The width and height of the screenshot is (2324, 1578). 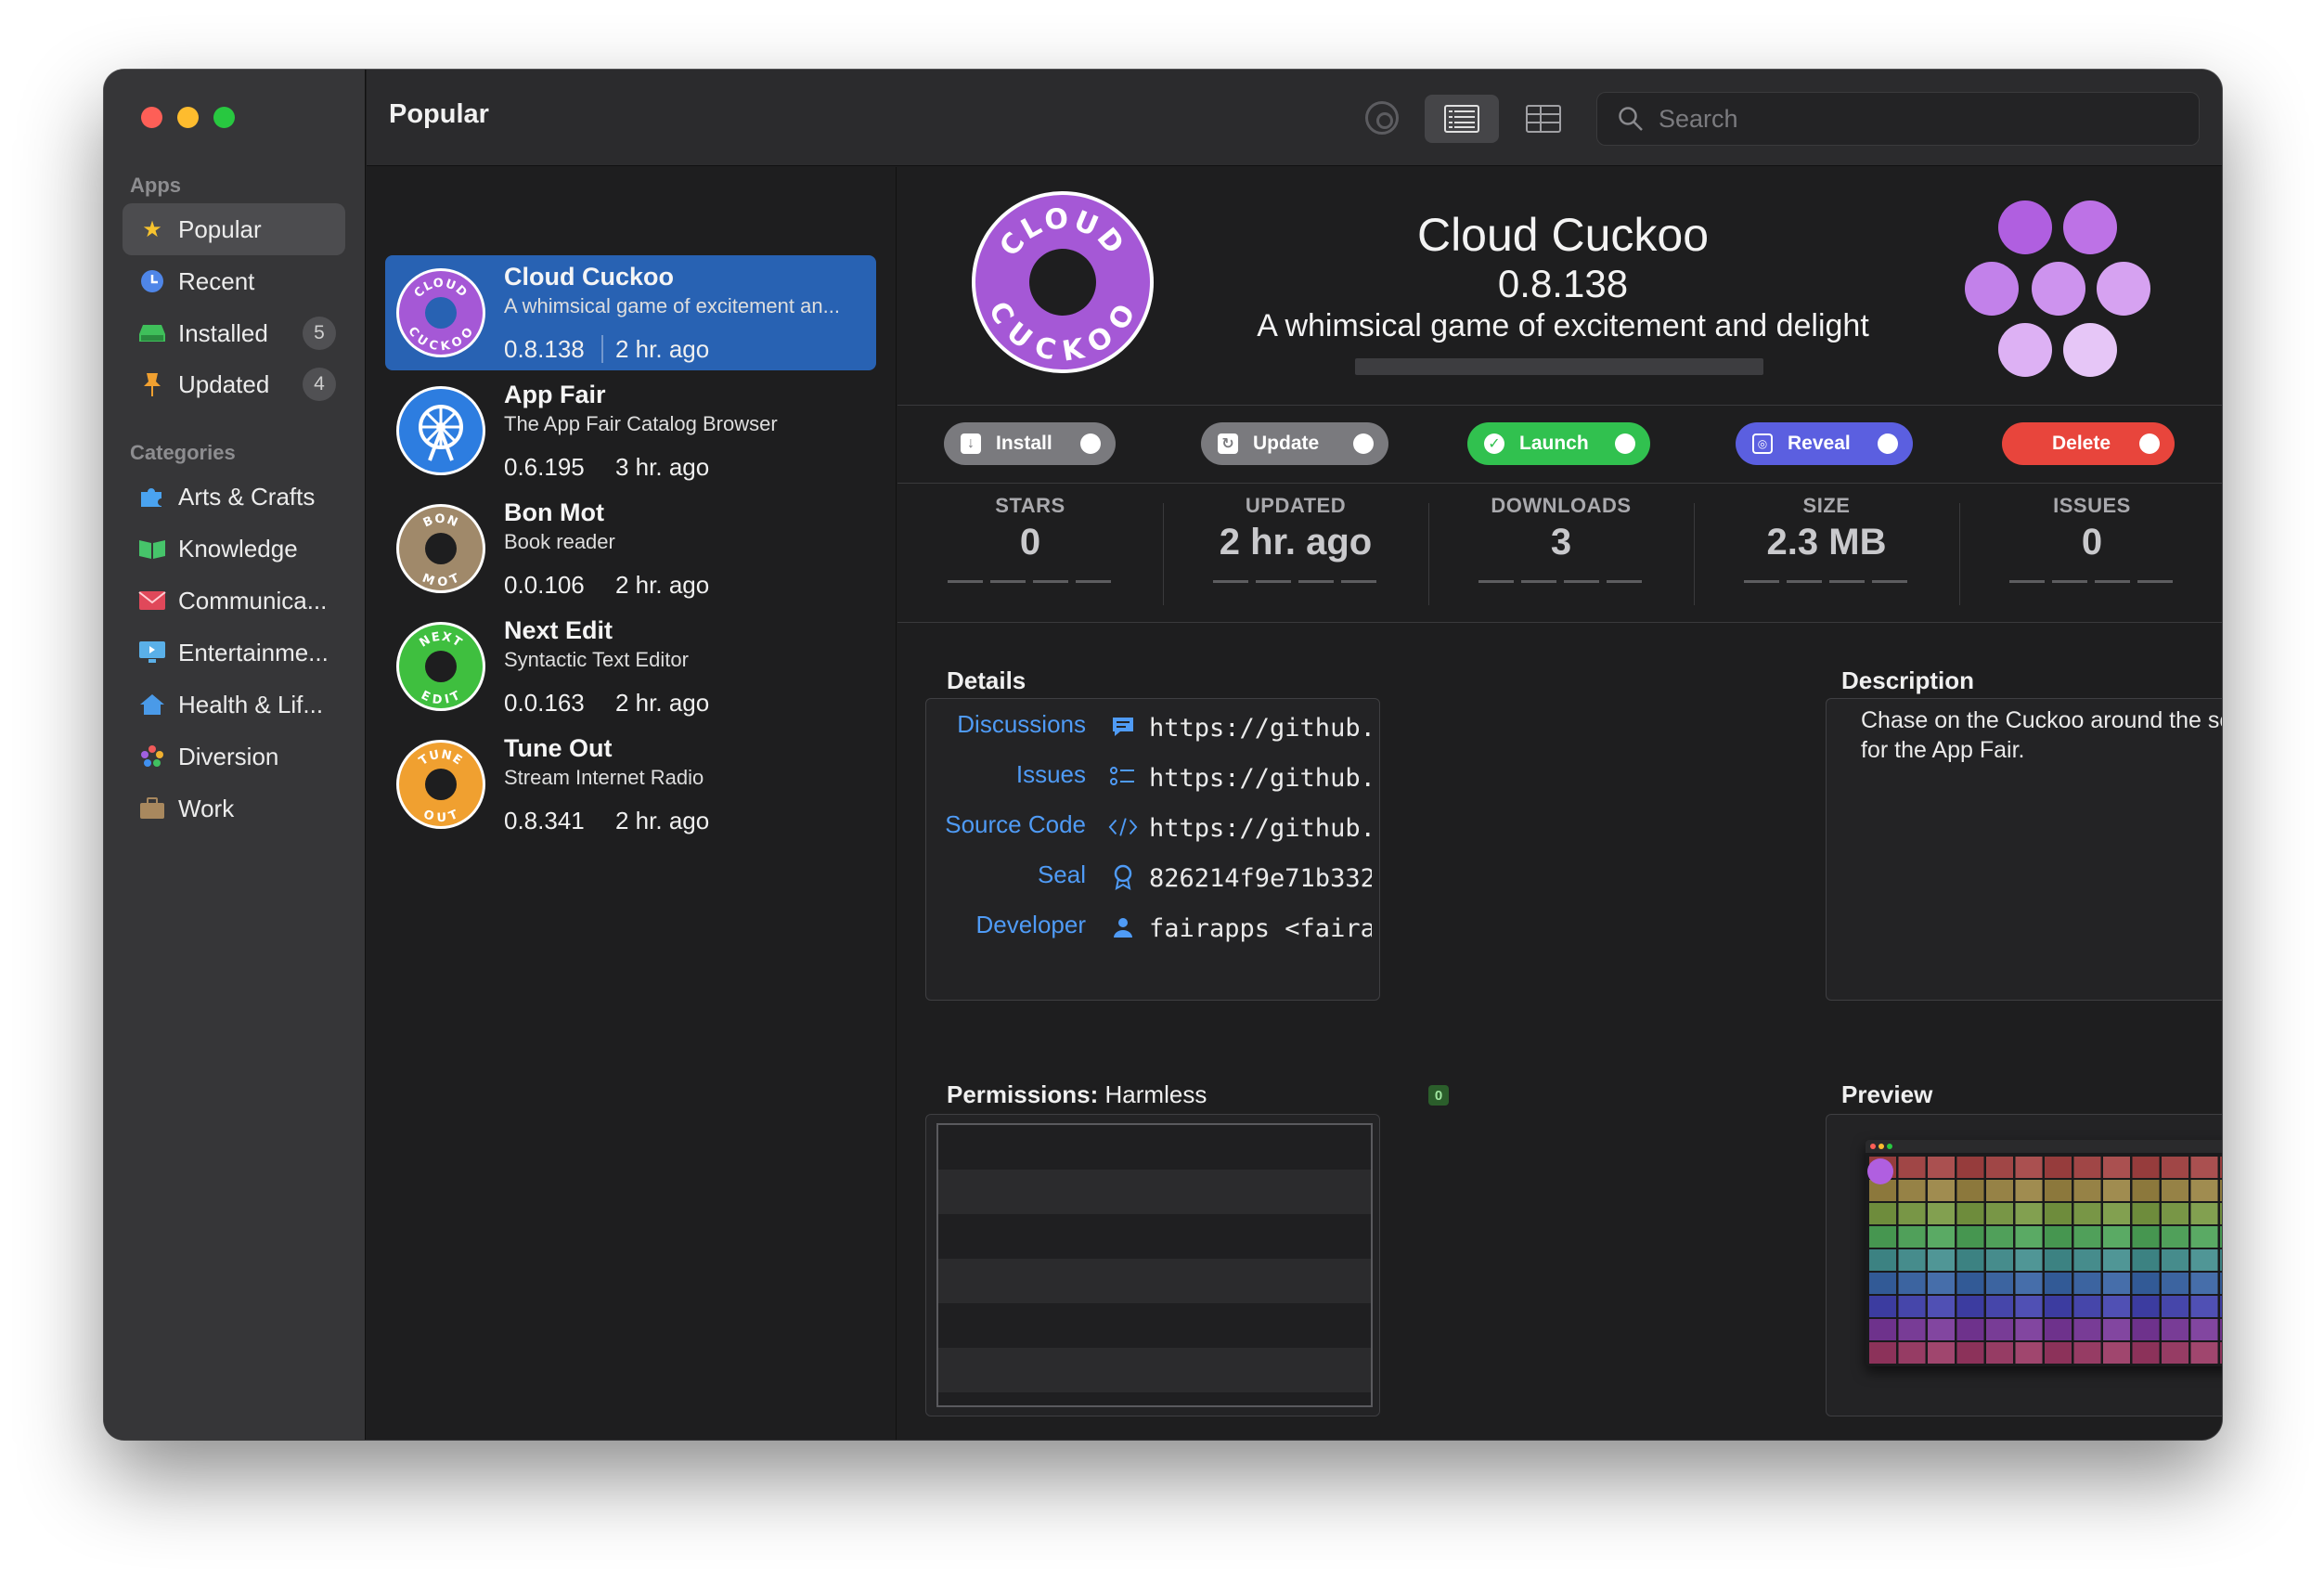 I want to click on launch-button: ✓ Launch, so click(x=1559, y=444).